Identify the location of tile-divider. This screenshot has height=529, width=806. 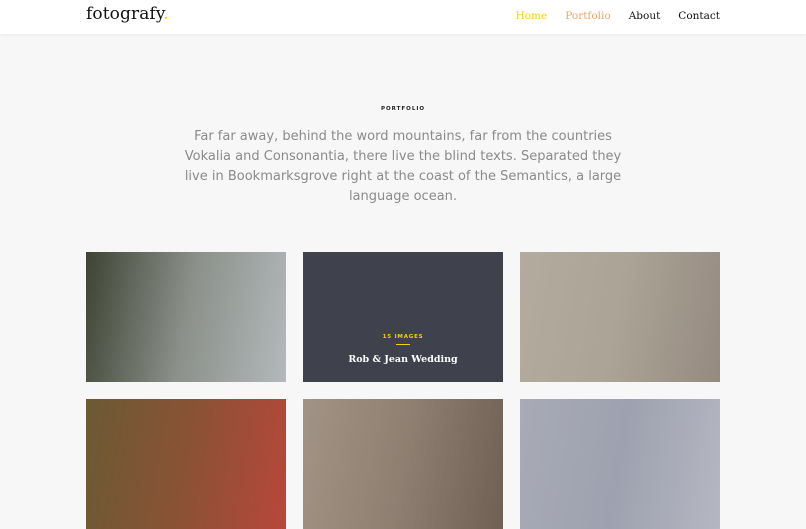
(403, 344).